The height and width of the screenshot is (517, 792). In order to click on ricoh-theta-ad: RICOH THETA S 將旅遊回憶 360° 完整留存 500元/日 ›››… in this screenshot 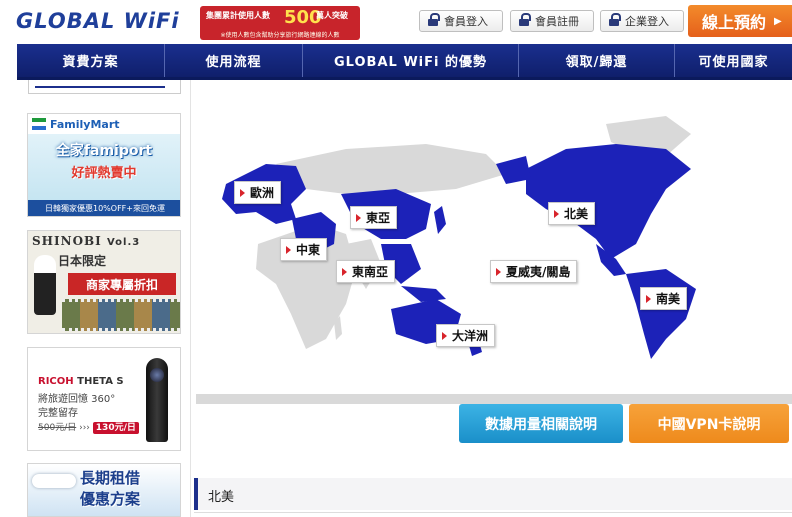, I will do `click(104, 399)`.